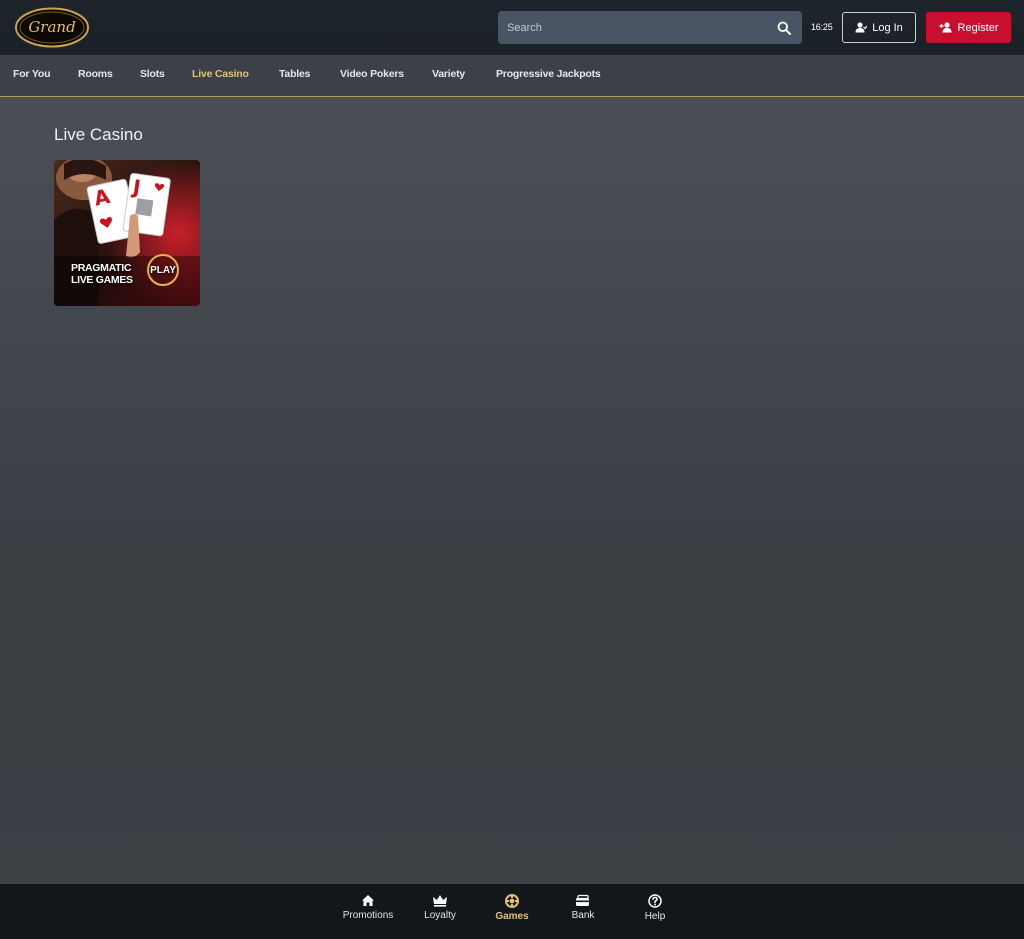 The width and height of the screenshot is (1024, 939). I want to click on bottom-nav-label: Loyalty, so click(440, 915).